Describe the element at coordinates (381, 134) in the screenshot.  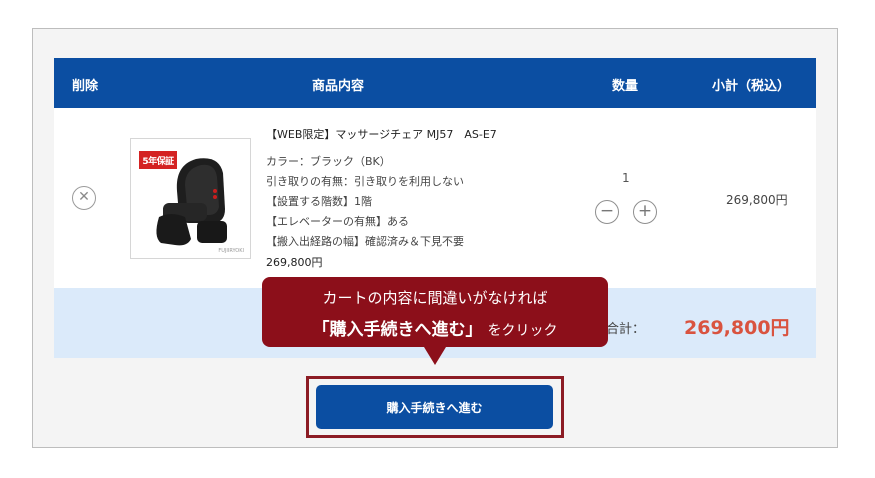
I see `product-name: 【WEB限定】マッサージチェア MJ57 AS-E7` at that location.